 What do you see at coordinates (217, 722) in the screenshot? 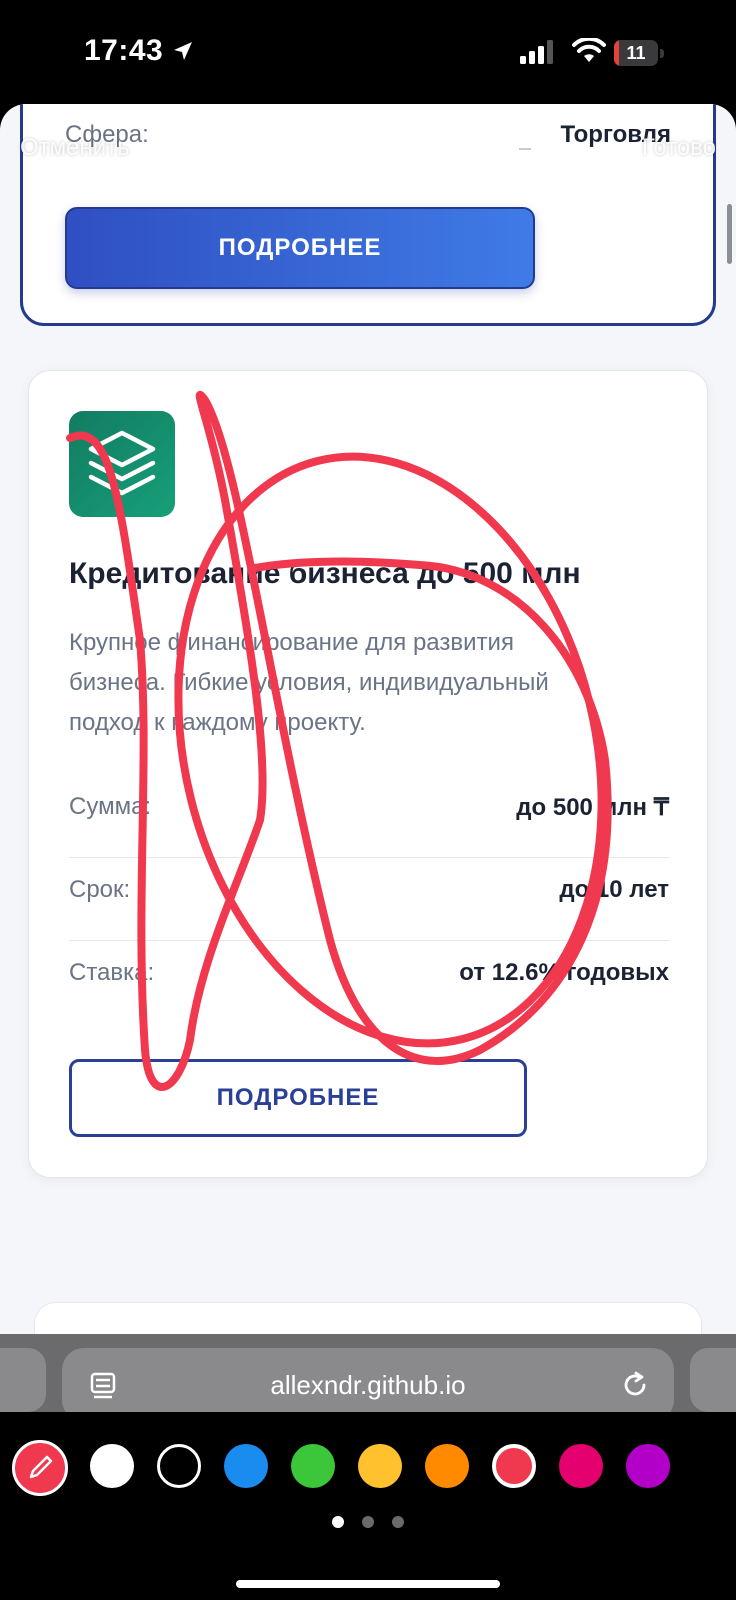
I see `description-line: подход к каждому проекту.` at bounding box center [217, 722].